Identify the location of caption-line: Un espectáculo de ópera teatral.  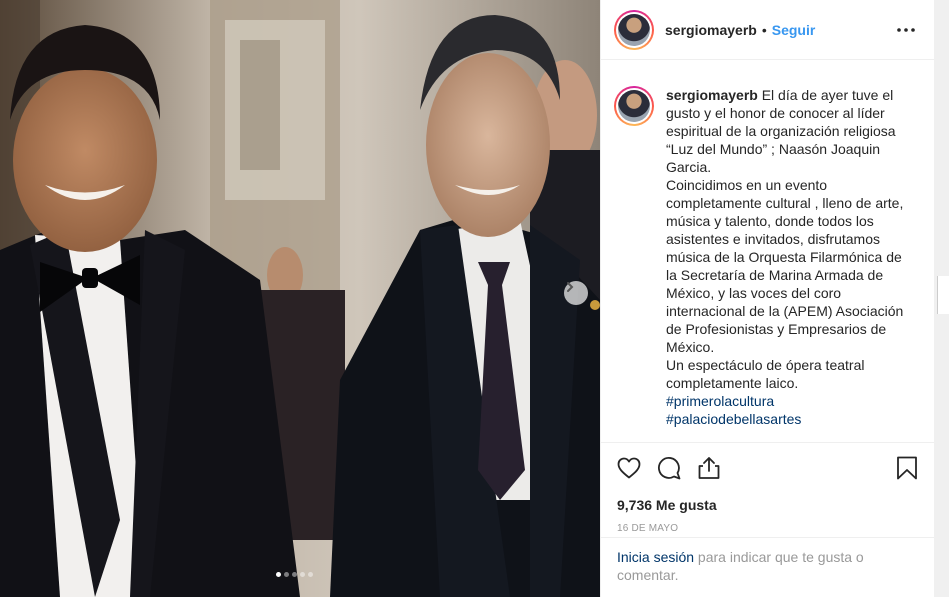
(765, 365).